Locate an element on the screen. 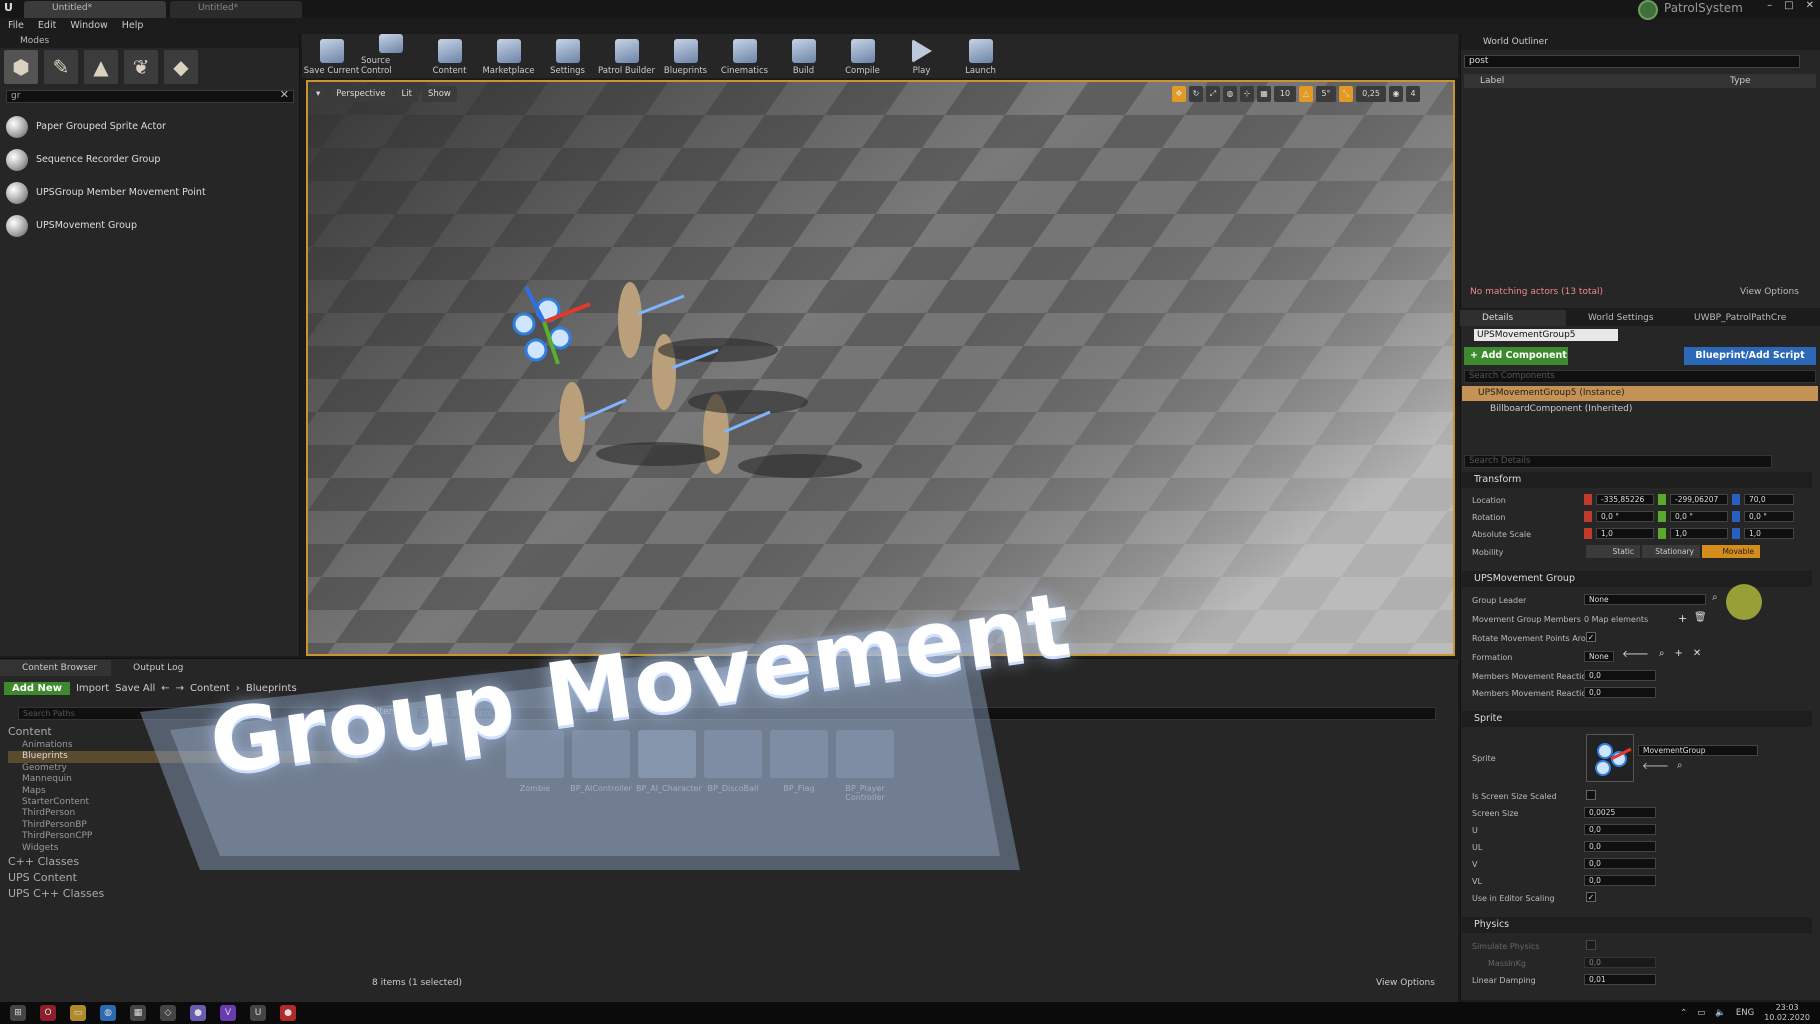  record-icon: ● is located at coordinates (288, 1013).